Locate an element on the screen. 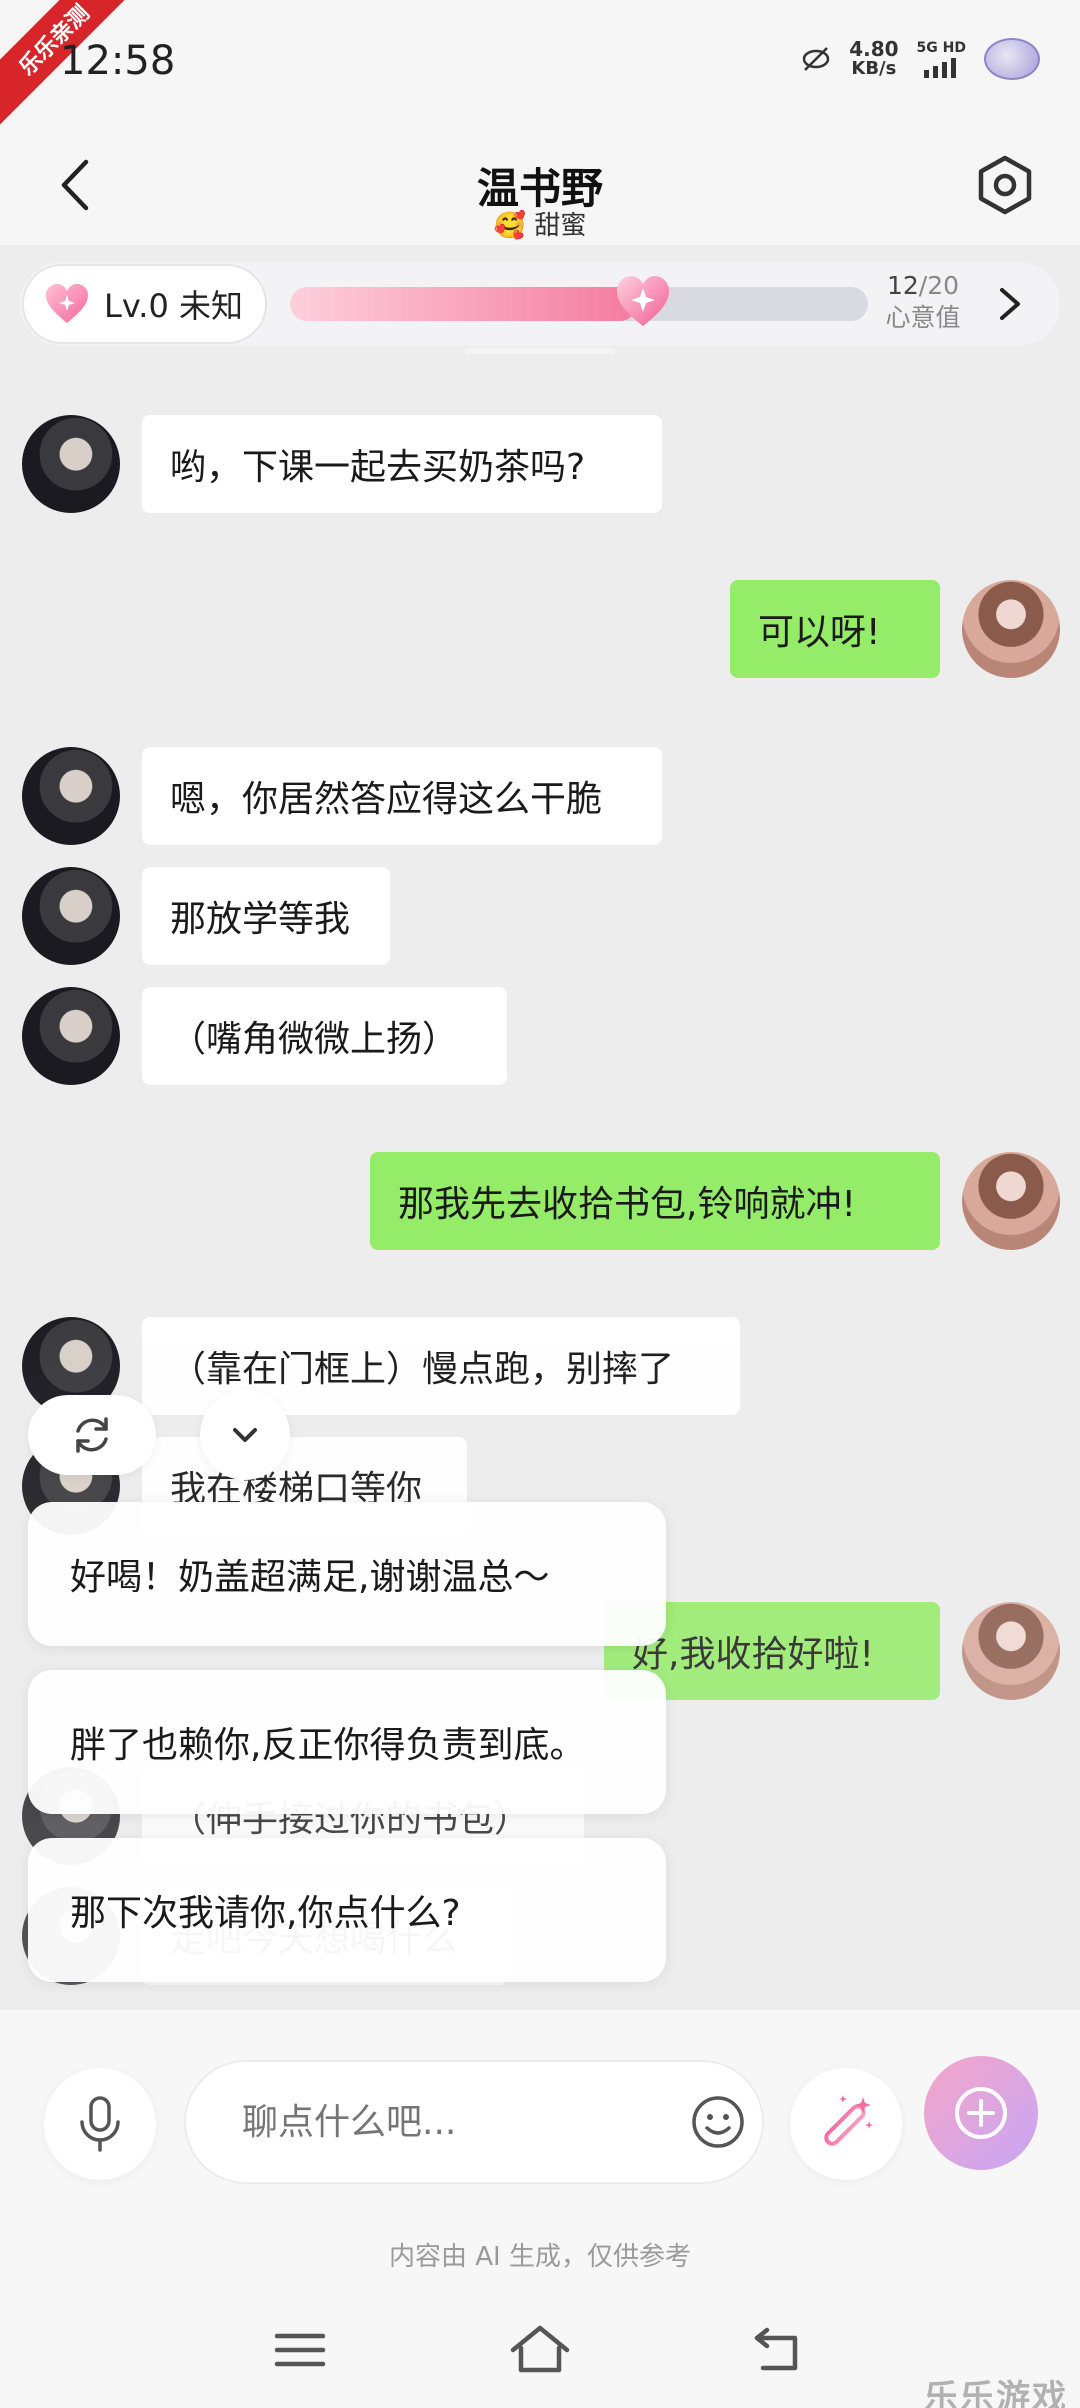 This screenshot has width=1080, height=2408. ai-disclaimer: 内容由 AI 生成，仅供参考 is located at coordinates (540, 2257).